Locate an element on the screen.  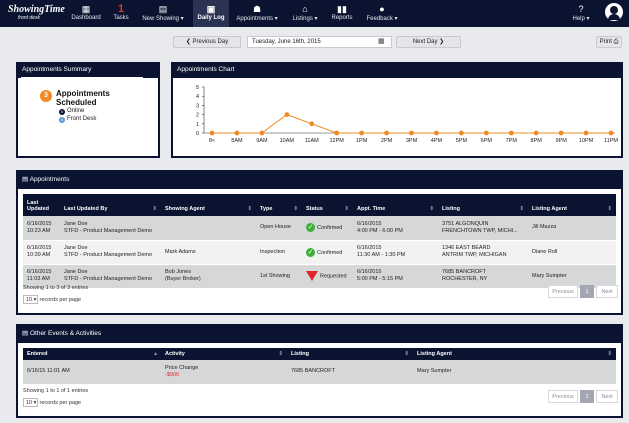
x-tick-label: 8< is located at coordinates (212, 141).